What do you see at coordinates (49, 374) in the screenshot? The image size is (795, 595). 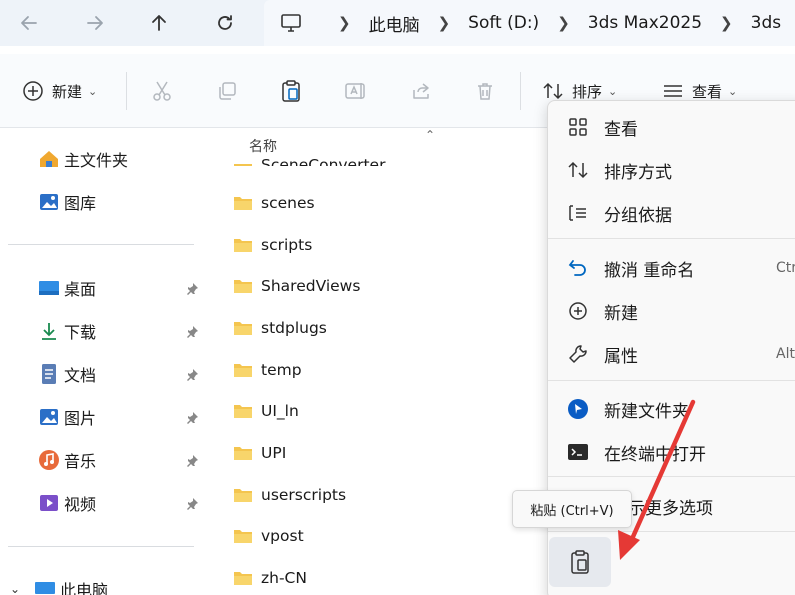 I see `document-icon` at bounding box center [49, 374].